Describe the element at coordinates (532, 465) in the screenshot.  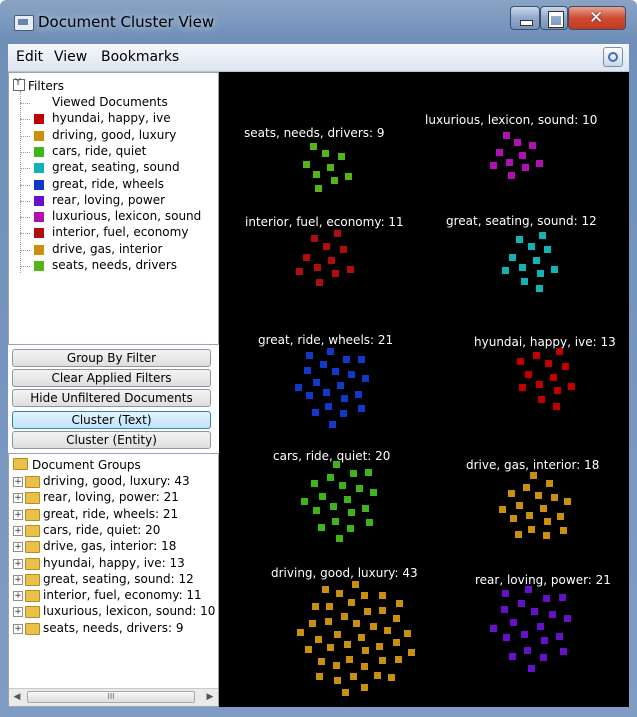
I see `cluster-label: drive, gas, interior: 18` at that location.